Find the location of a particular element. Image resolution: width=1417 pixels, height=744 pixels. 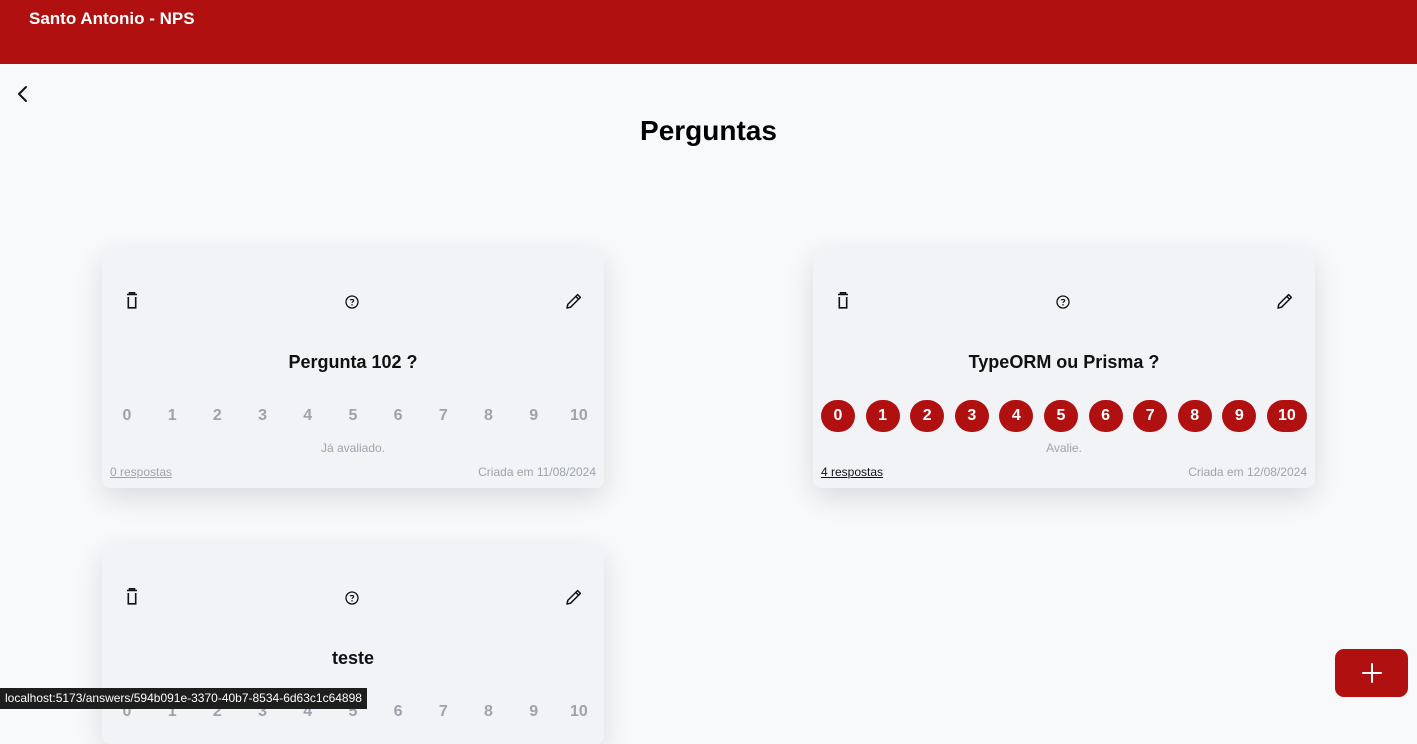

back-button is located at coordinates (23, 94).